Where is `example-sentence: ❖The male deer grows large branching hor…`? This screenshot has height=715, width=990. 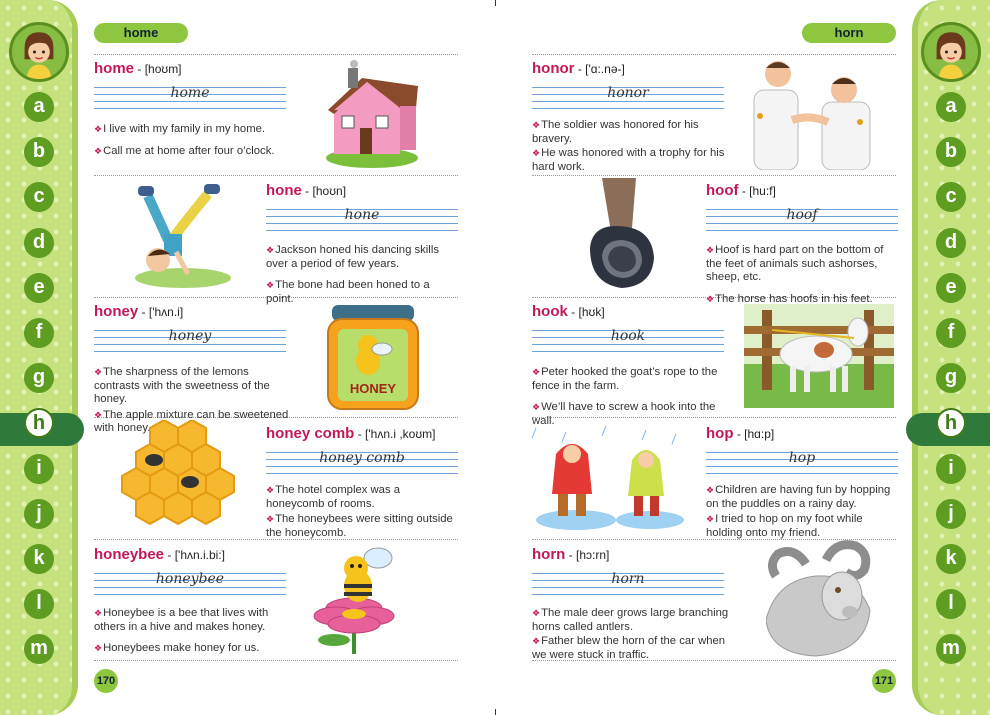 example-sentence: ❖The male deer grows large branching hor… is located at coordinates (630, 620).